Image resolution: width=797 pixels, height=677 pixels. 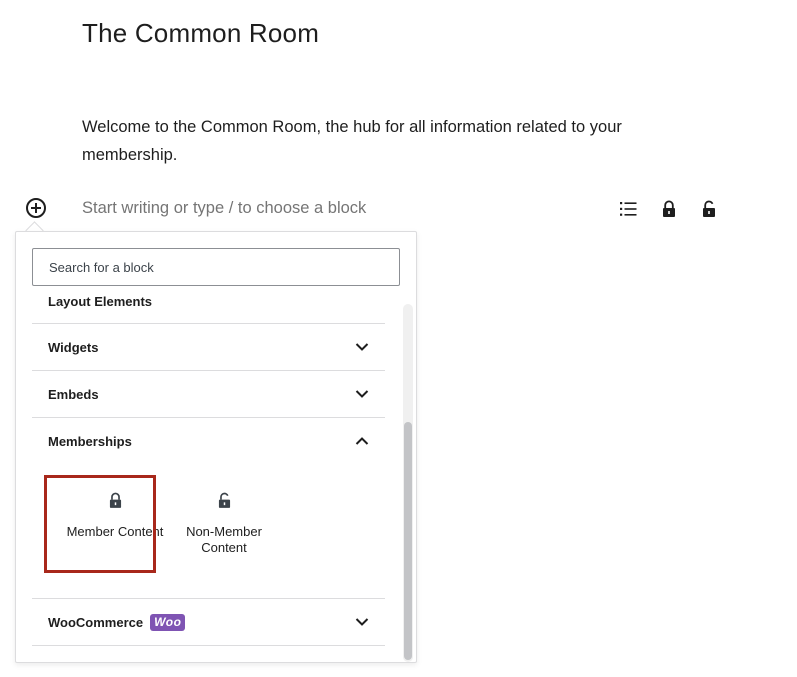 What do you see at coordinates (200, 33) in the screenshot?
I see `post-title: The Common Room` at bounding box center [200, 33].